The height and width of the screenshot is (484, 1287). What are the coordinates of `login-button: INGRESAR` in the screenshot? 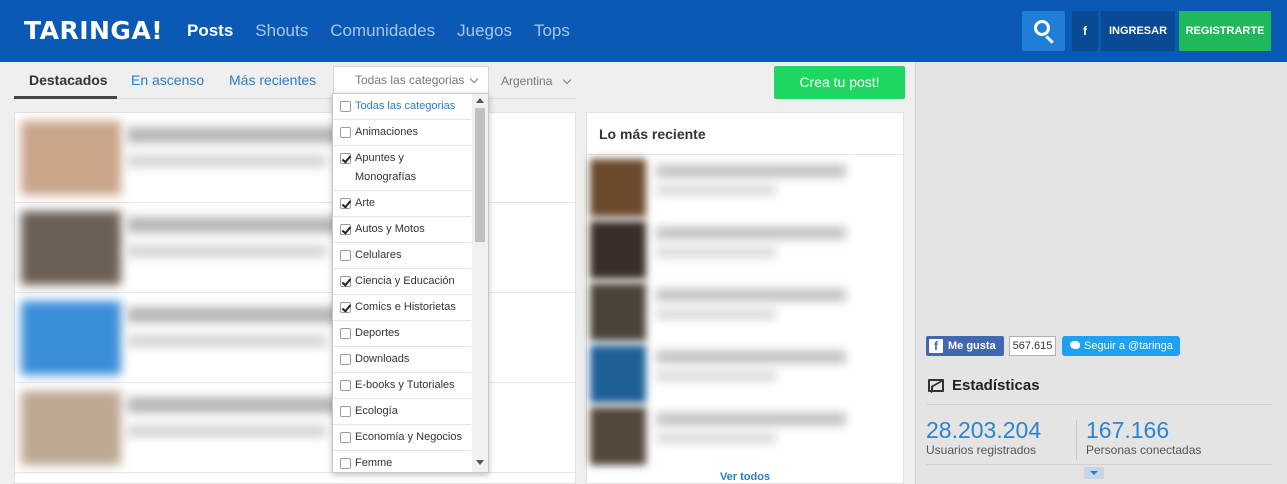 It's located at (1138, 31).